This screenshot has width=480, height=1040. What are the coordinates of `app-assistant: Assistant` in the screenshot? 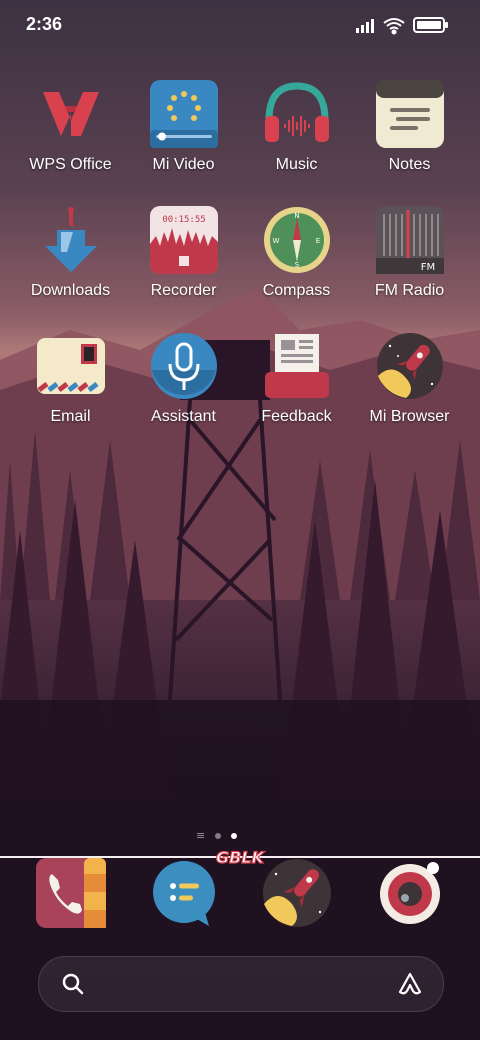 It's located at (183, 379).